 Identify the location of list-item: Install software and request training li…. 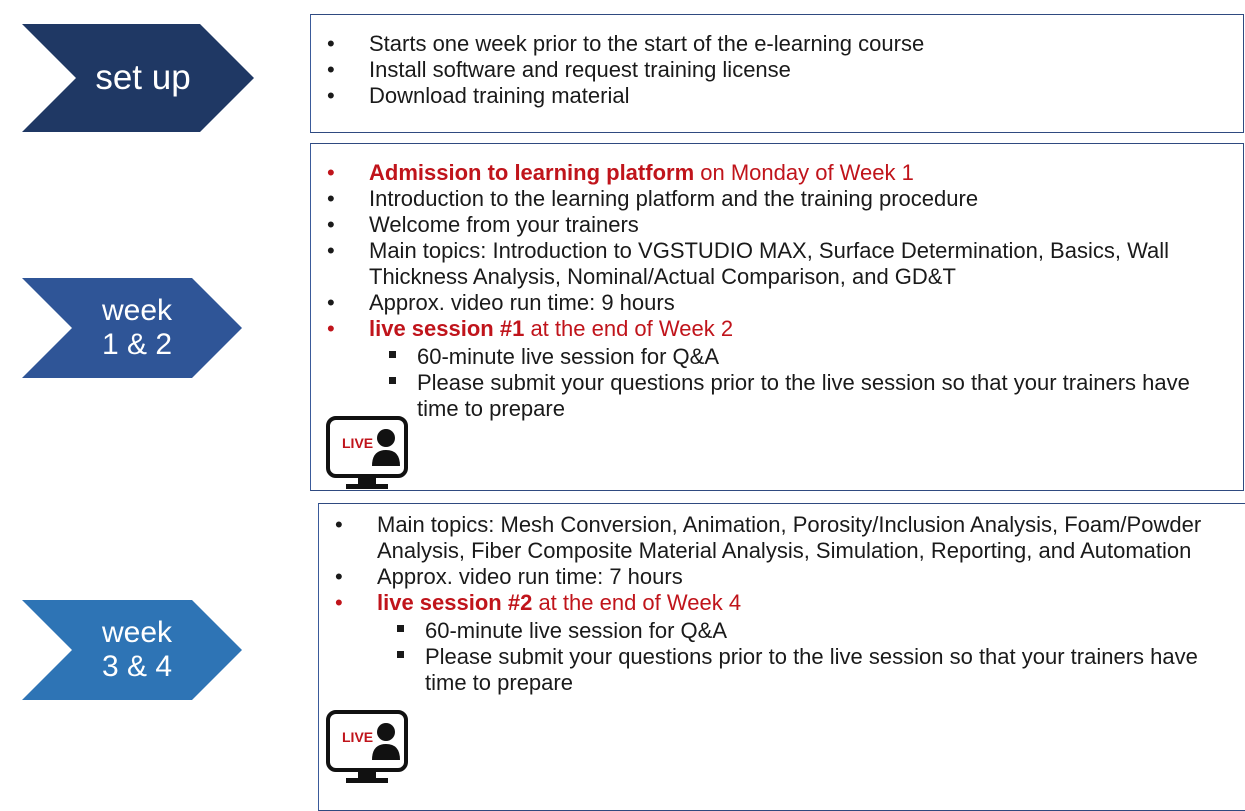
(777, 70).